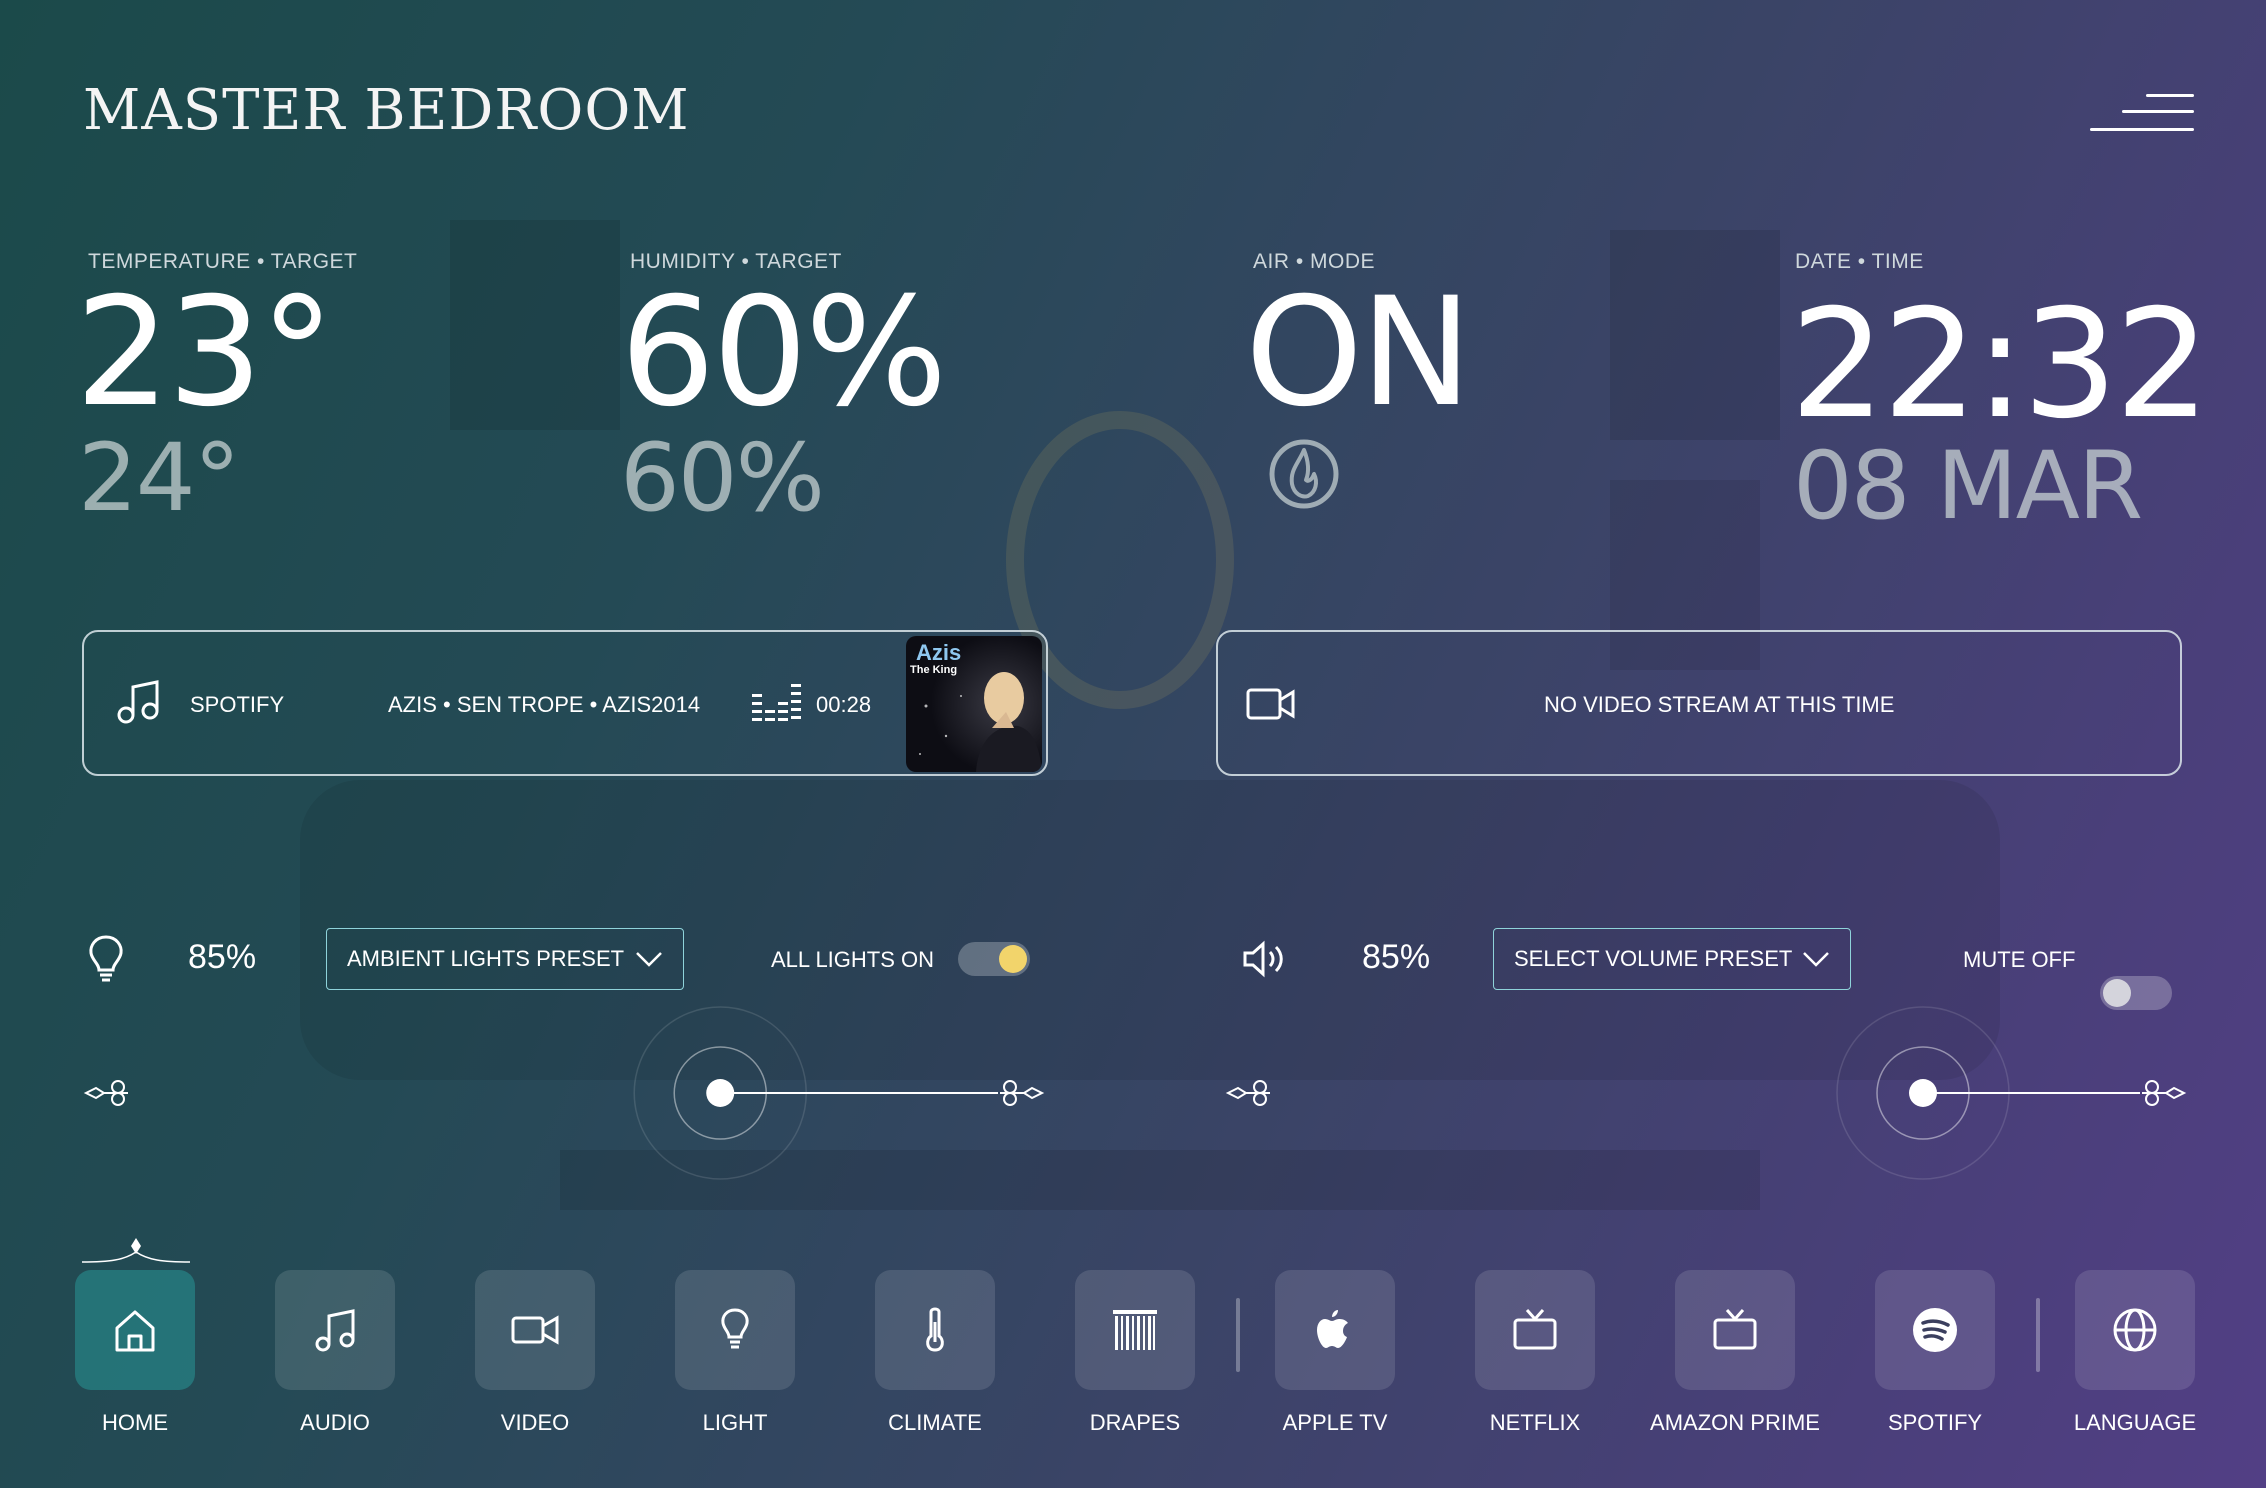  Describe the element at coordinates (1135, 1422) in the screenshot. I see `nav-label: DRAPES` at that location.